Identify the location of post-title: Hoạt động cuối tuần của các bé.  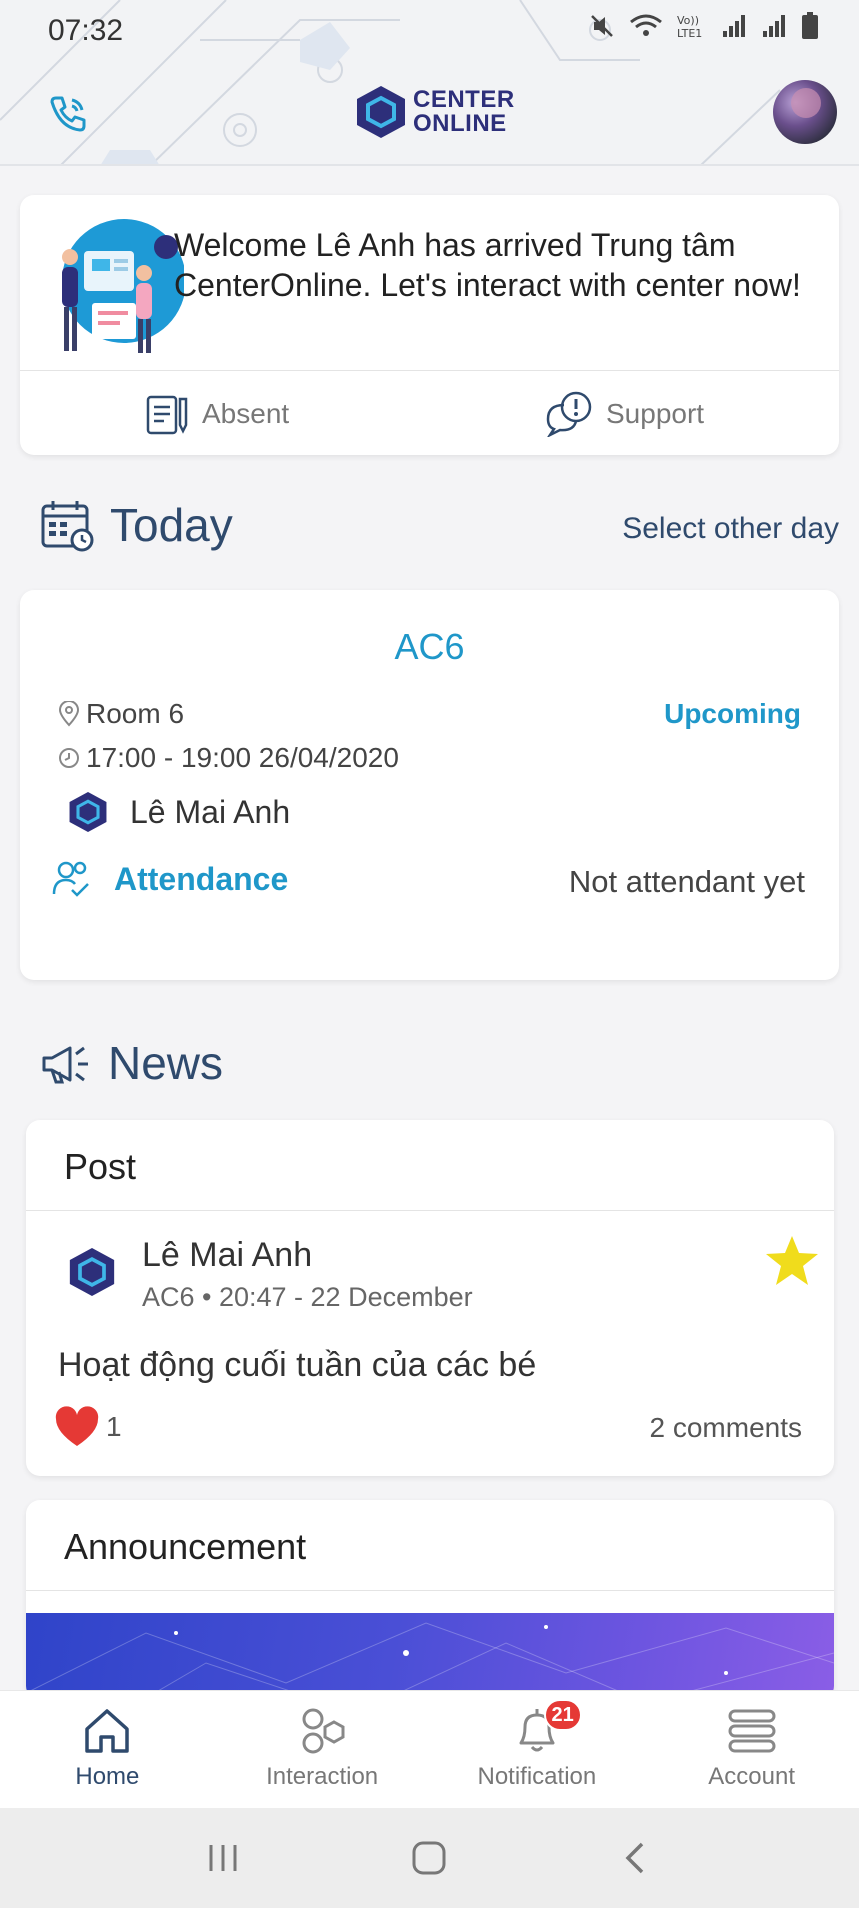
(297, 1365).